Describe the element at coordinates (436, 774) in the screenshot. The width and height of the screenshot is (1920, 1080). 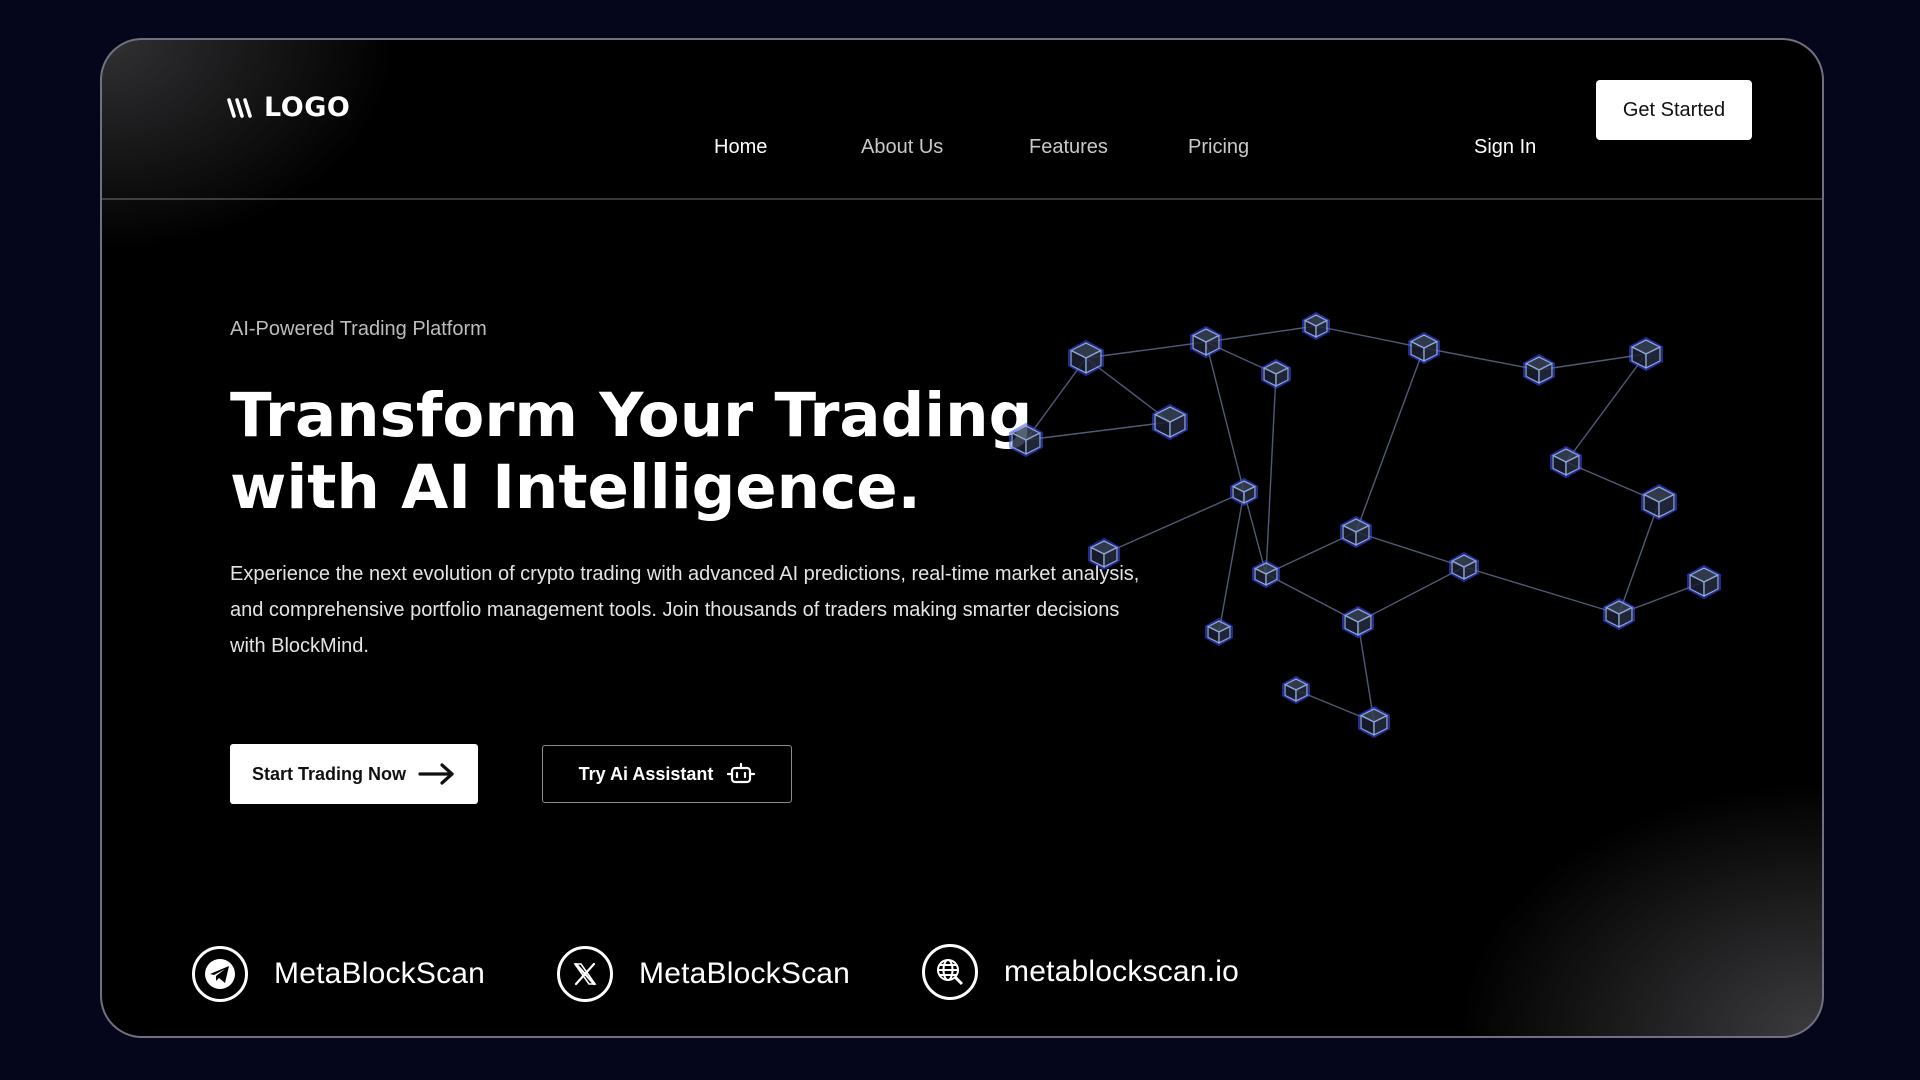
I see `arrow-right-icon` at that location.